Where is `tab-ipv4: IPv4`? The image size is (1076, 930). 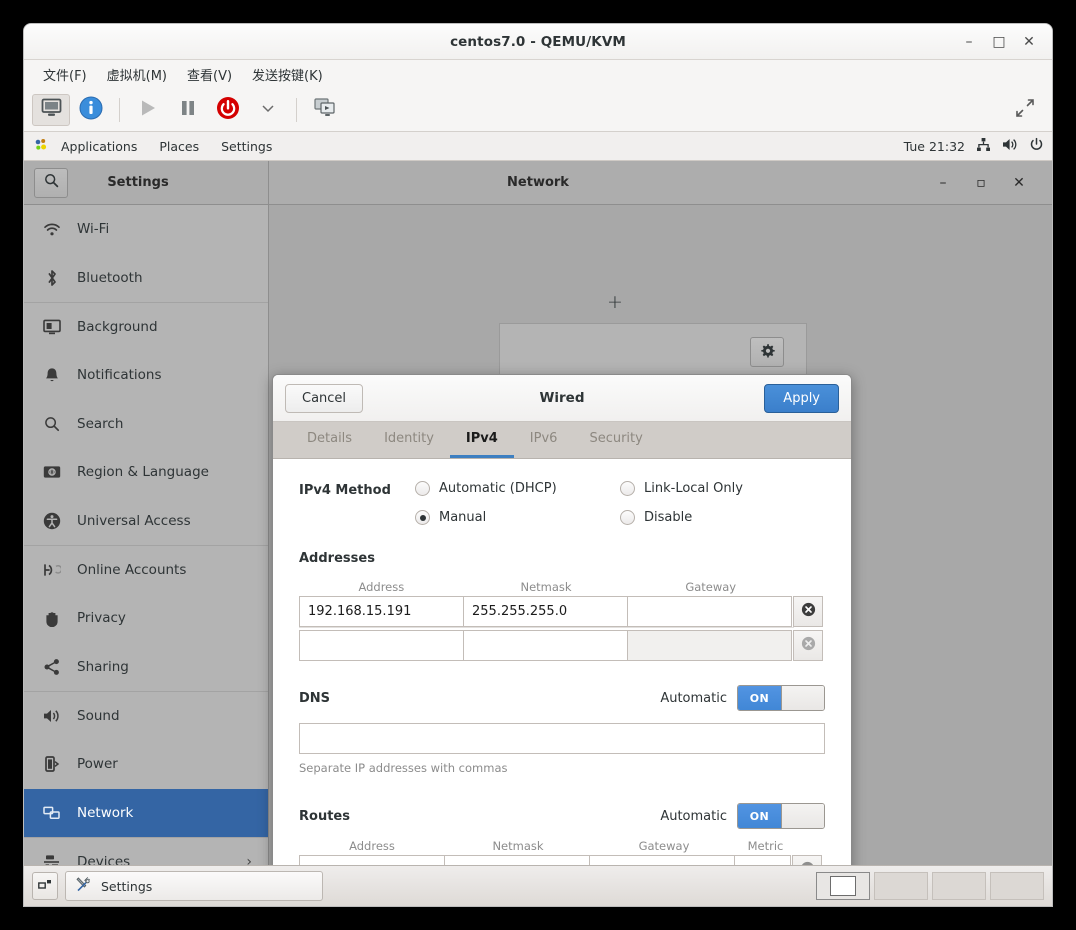 tab-ipv4: IPv4 is located at coordinates (481, 440).